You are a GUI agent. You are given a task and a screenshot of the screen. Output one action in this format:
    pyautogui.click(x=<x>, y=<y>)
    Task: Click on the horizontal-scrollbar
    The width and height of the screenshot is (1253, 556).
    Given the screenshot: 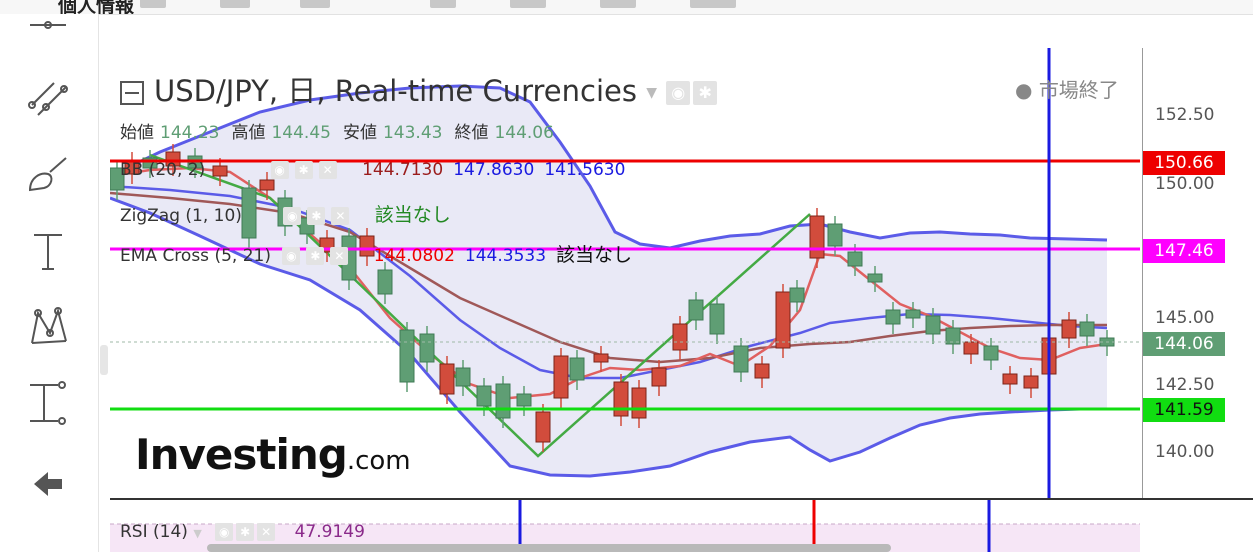 What is the action you would take?
    pyautogui.click(x=549, y=548)
    